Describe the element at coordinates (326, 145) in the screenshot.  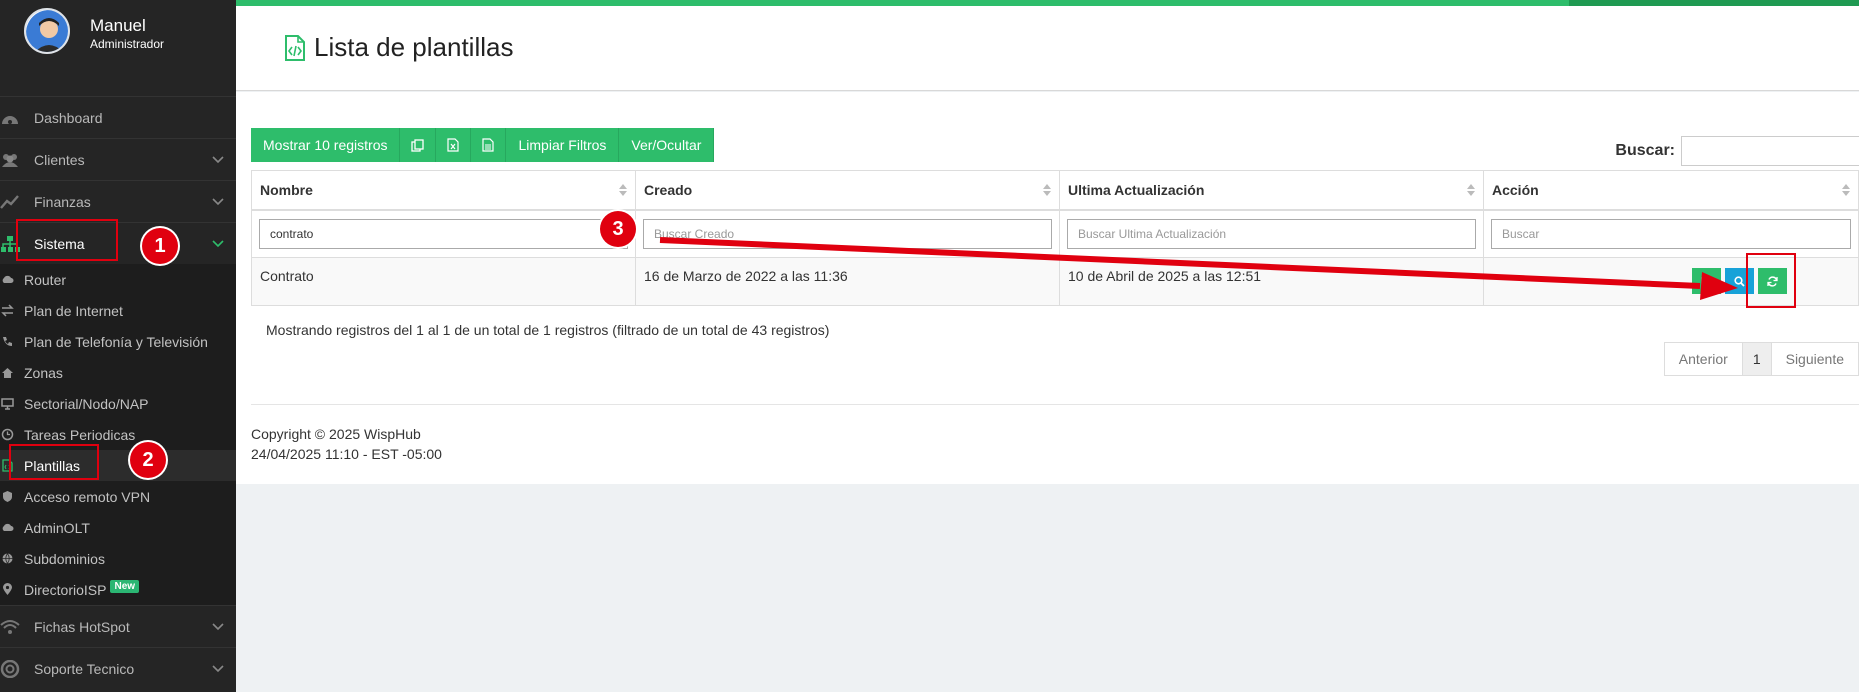
I see `show-records-button: Mostrar 10 registros` at that location.